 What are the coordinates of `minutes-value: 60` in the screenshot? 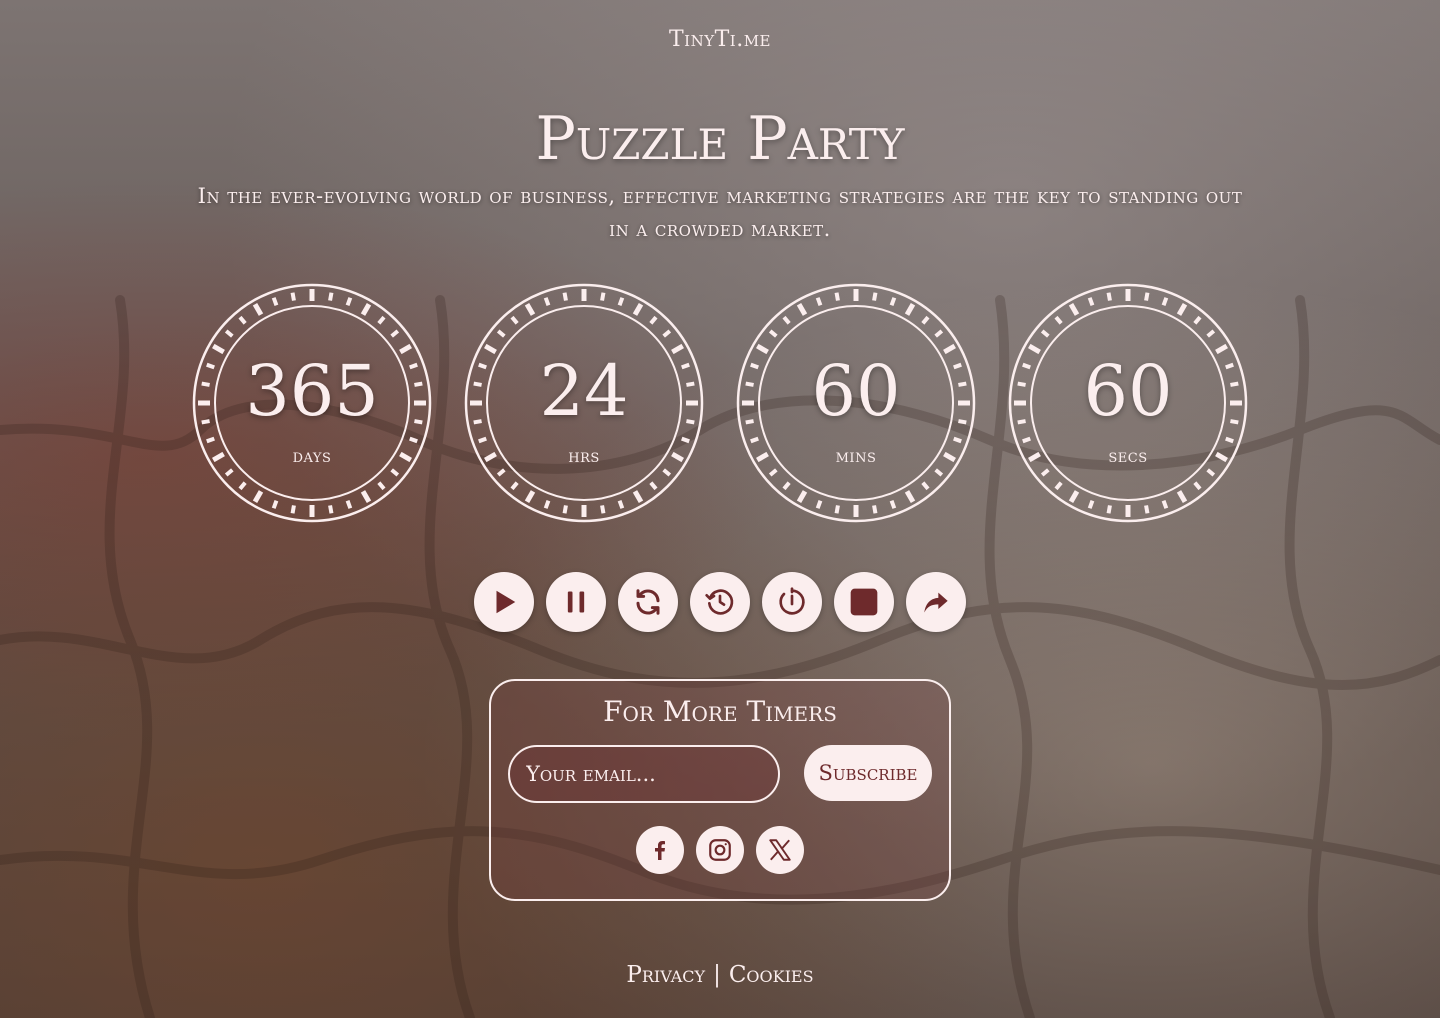 It's located at (856, 391).